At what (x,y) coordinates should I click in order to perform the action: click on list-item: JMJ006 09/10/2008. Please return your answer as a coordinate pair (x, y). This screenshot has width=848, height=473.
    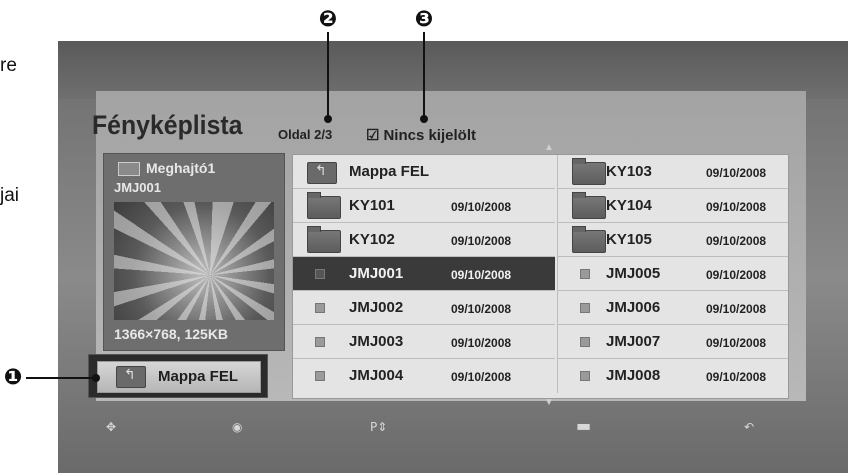
    Looking at the image, I should click on (672, 308).